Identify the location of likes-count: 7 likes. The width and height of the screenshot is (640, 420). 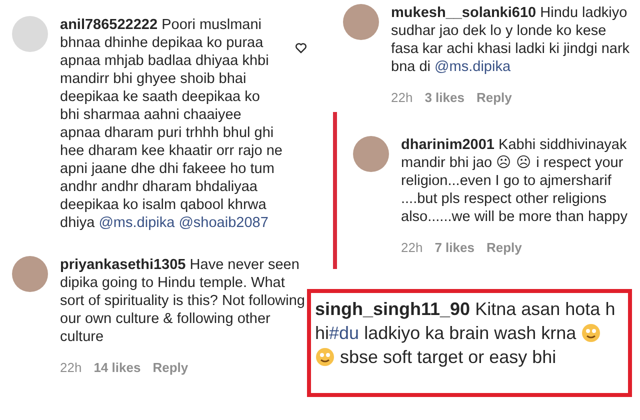
(454, 247).